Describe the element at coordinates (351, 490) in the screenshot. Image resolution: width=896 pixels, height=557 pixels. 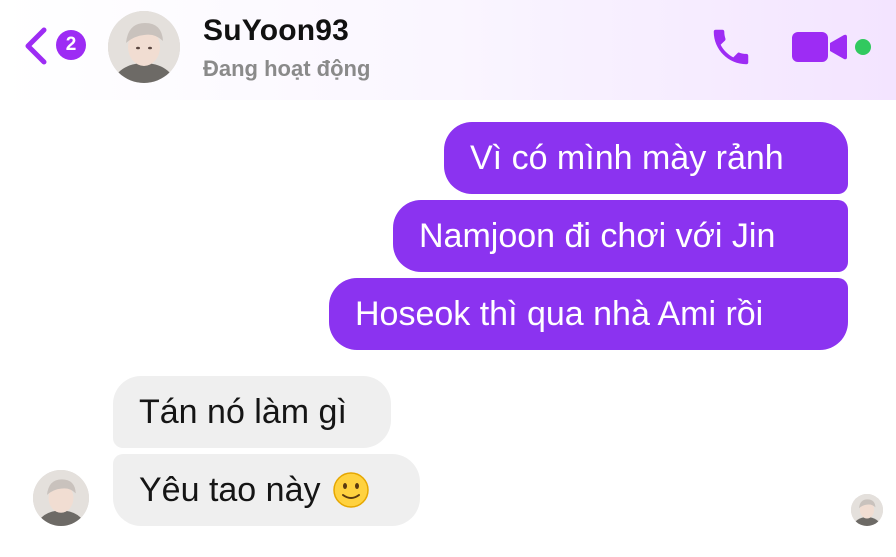
I see `slightly-smiling-face-icon` at that location.